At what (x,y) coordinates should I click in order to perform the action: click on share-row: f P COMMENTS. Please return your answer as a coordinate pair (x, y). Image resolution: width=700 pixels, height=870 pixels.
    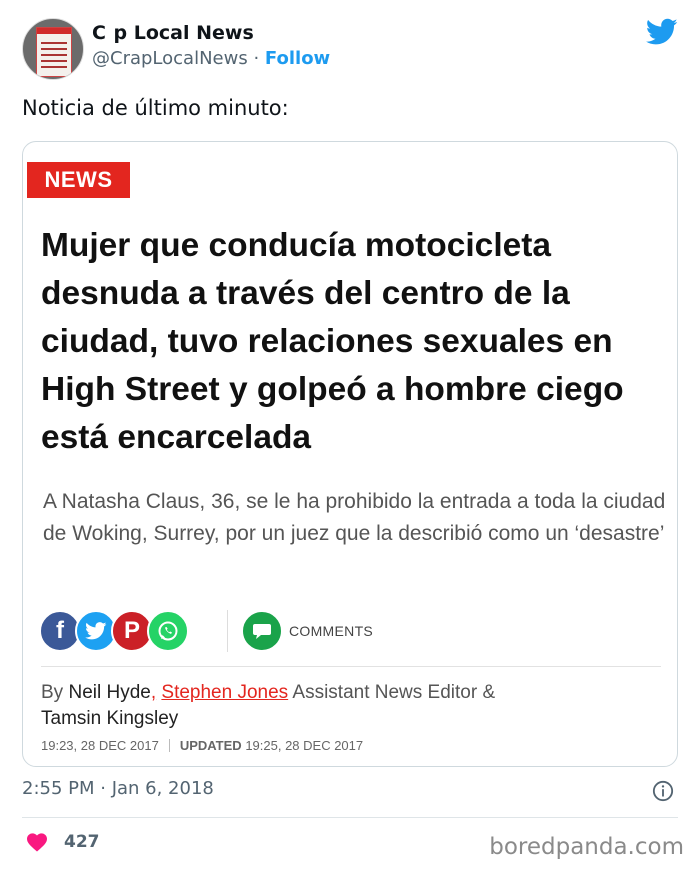
    Looking at the image, I should click on (354, 632).